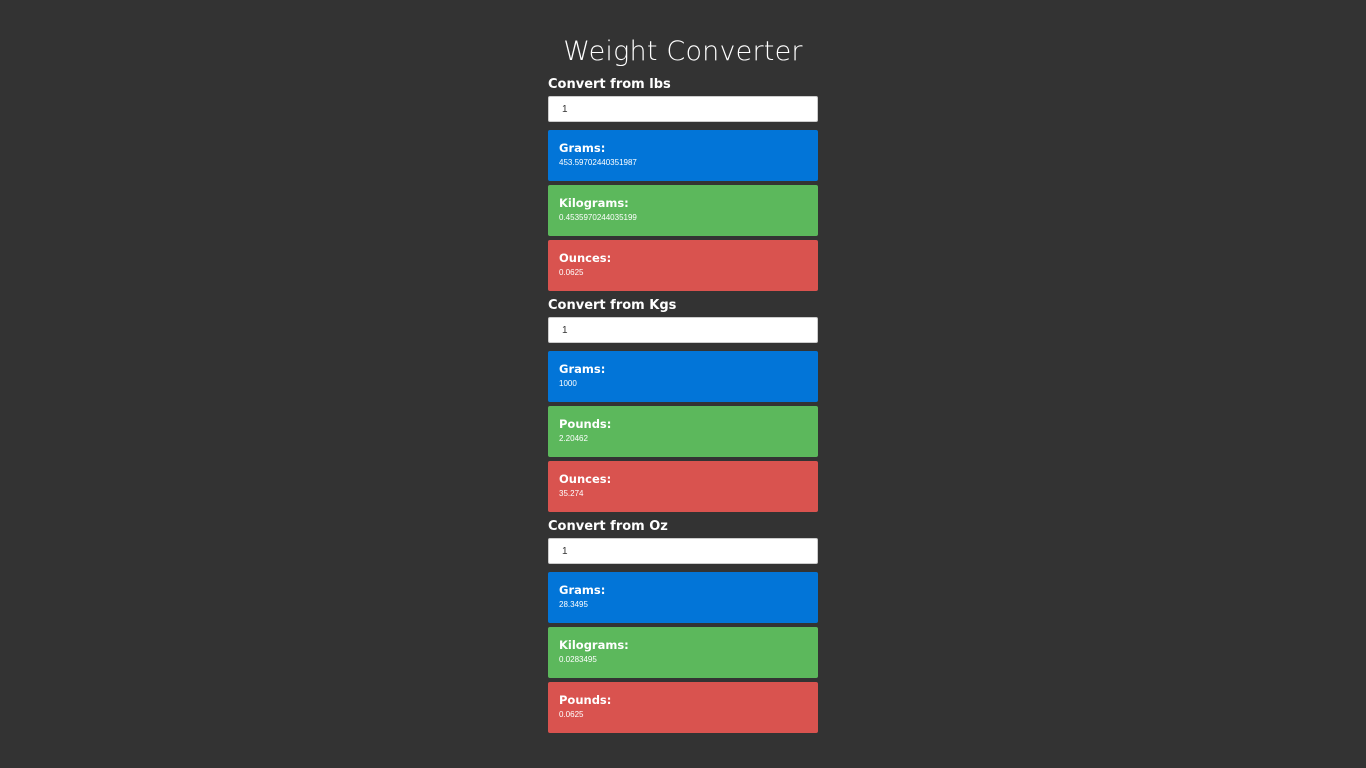 This screenshot has height=768, width=1366. What do you see at coordinates (573, 438) in the screenshot?
I see `card-value: 2.20462` at bounding box center [573, 438].